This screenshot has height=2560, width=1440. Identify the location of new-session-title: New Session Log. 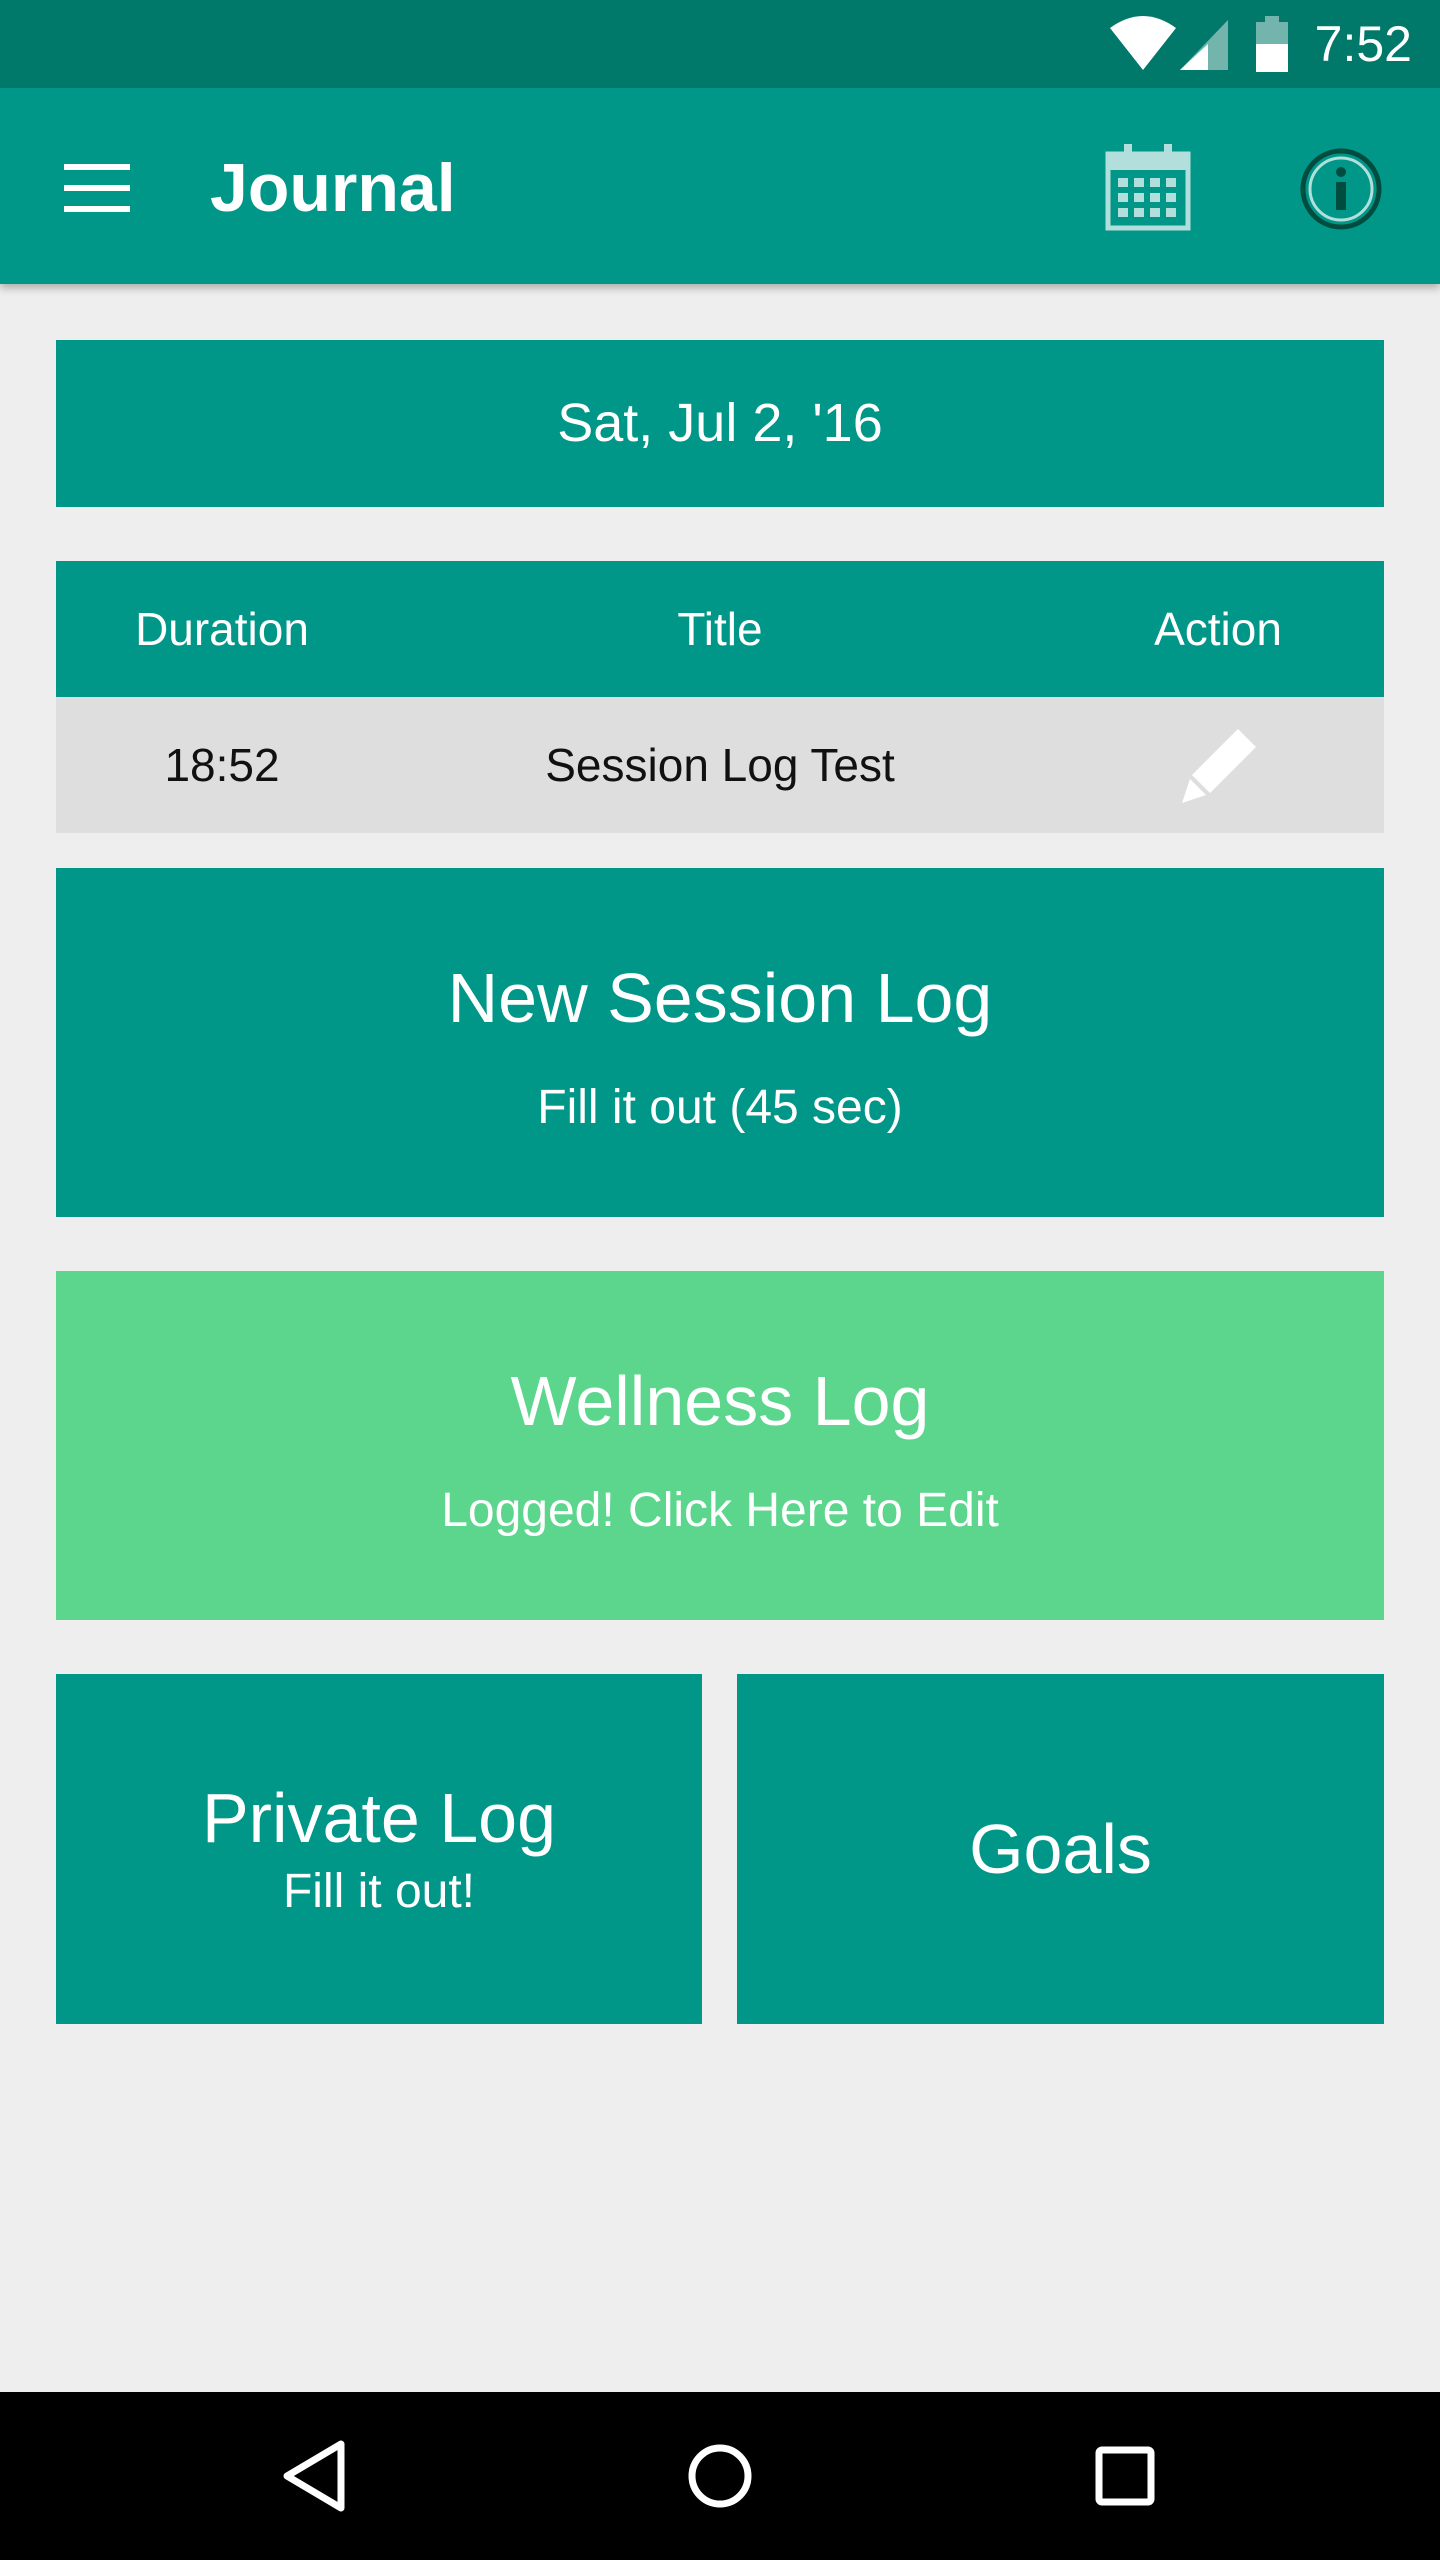
(720, 998).